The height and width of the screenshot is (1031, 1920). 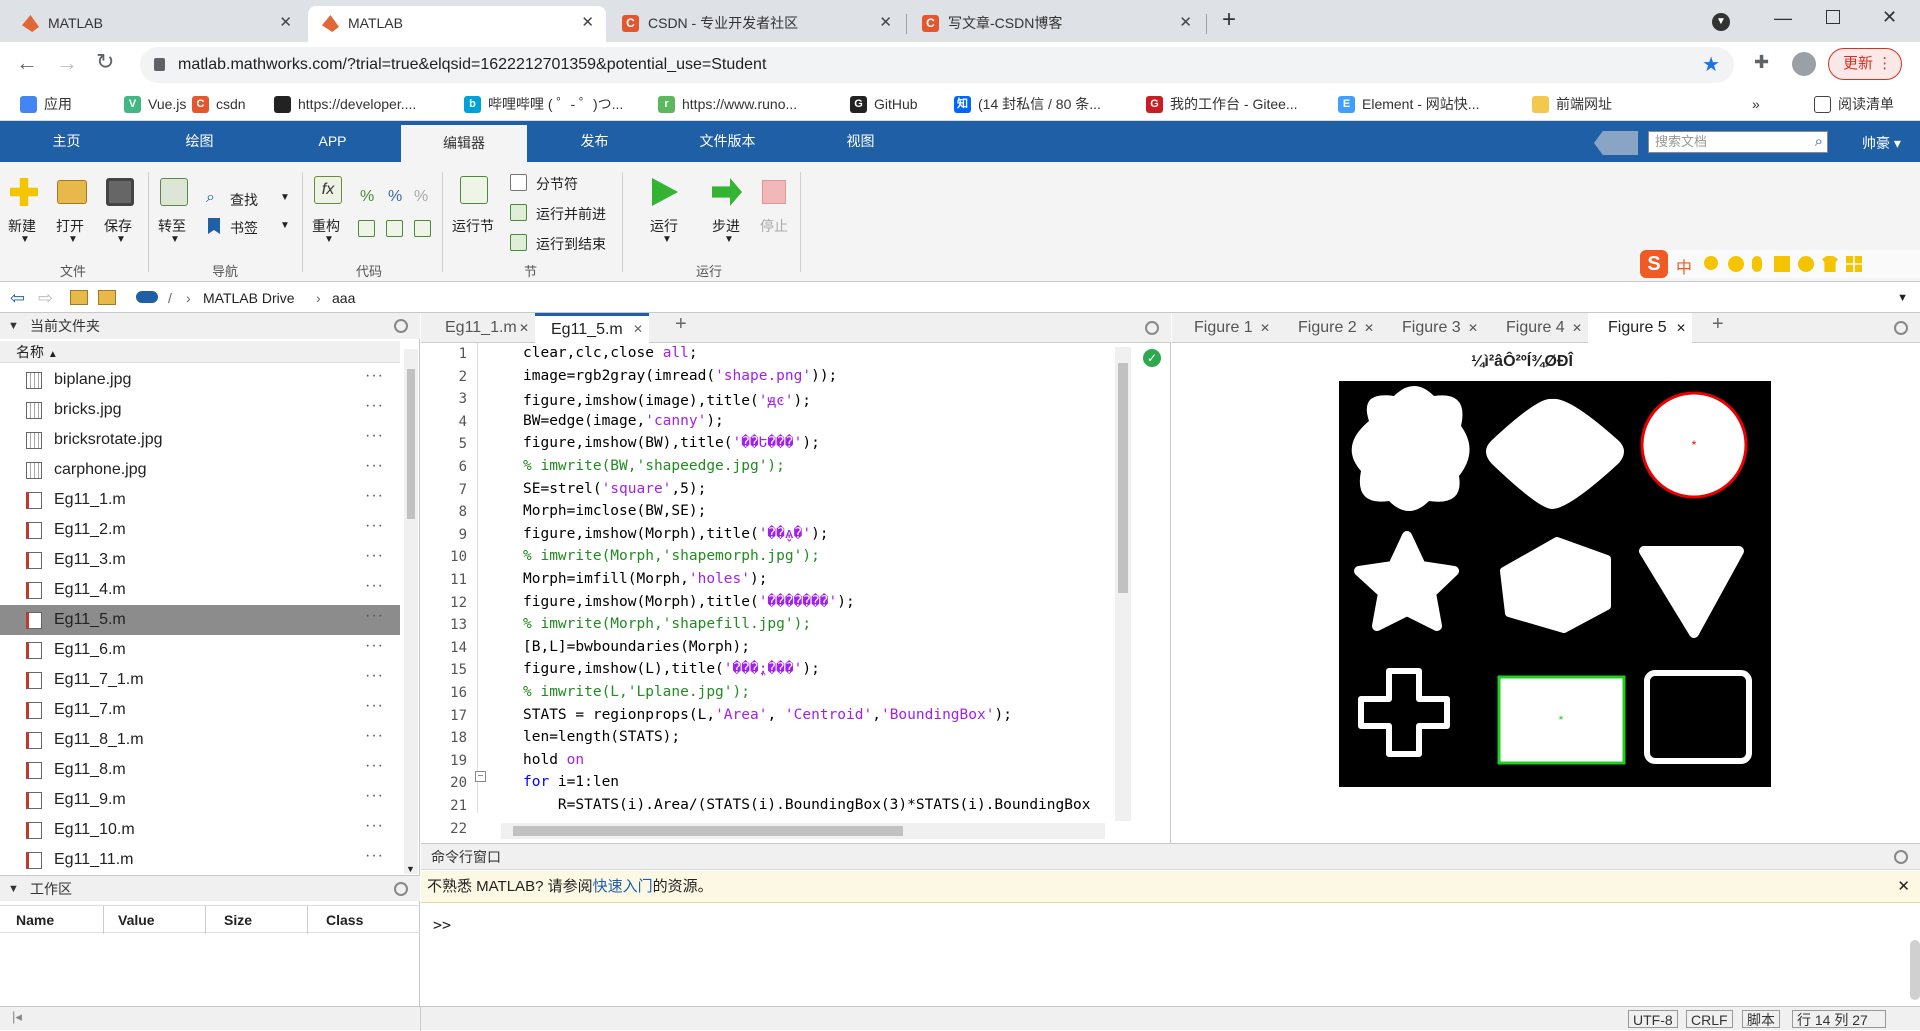 What do you see at coordinates (1782, 264) in the screenshot?
I see `keyboard-icon` at bounding box center [1782, 264].